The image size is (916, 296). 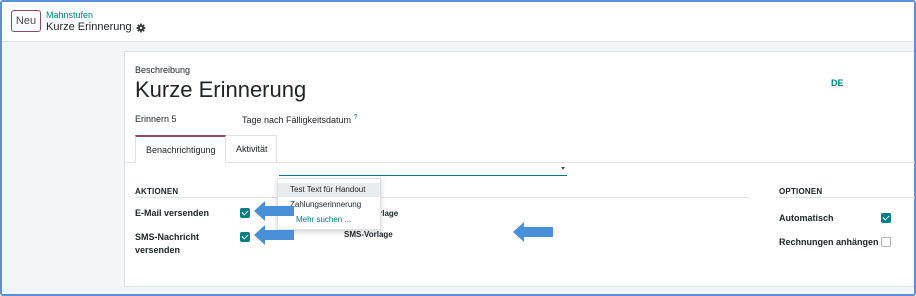 I want to click on days-after-due-label: Tage nach Fälligkeitsdatum ?, so click(x=299, y=119).